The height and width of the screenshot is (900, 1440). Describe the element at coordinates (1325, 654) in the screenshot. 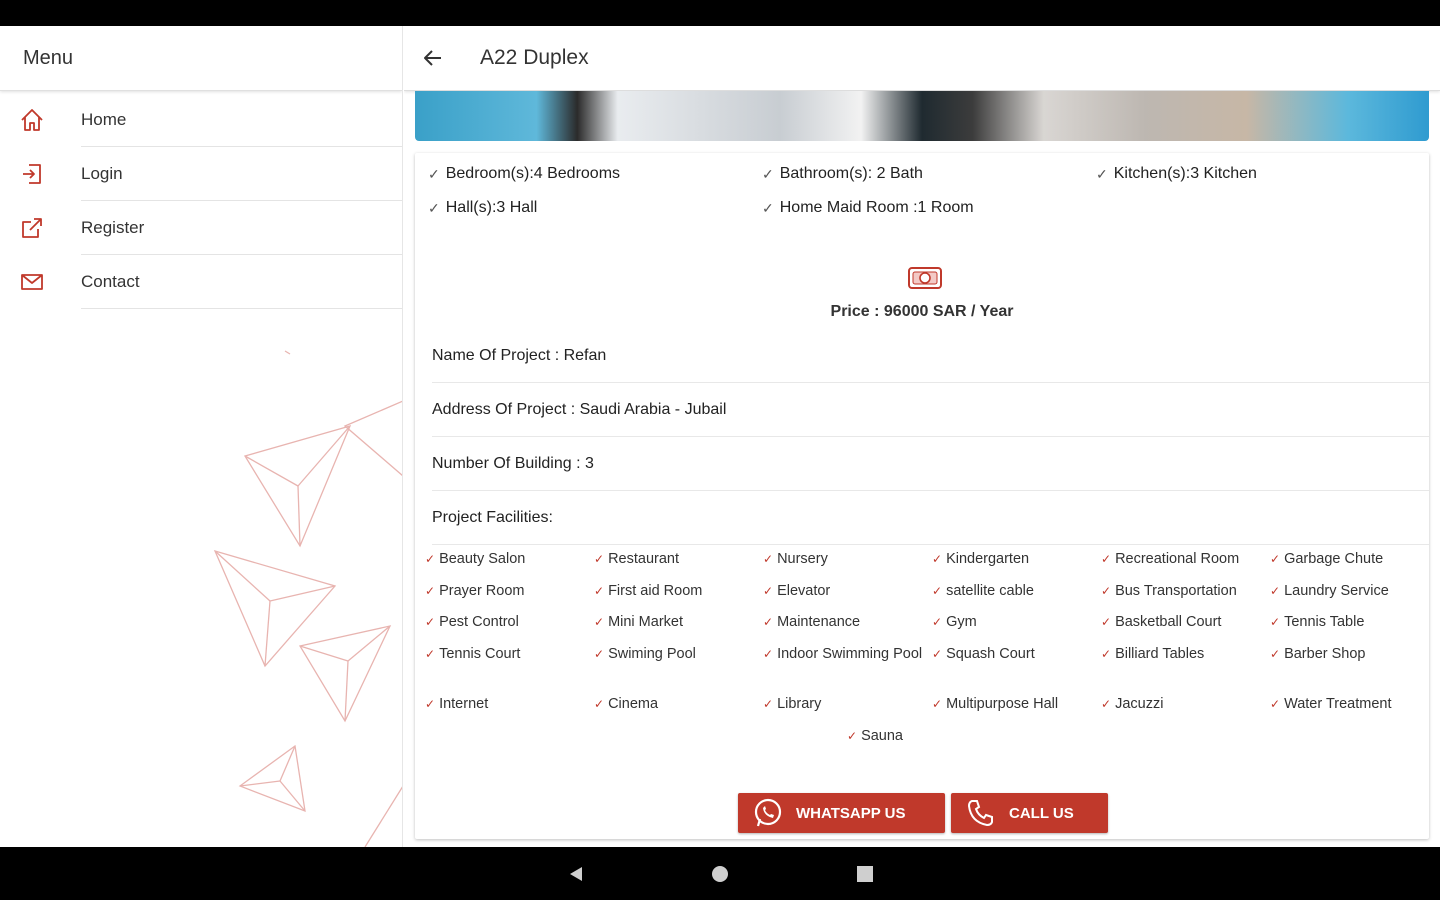

I see `facility-label: Barber Shop` at that location.